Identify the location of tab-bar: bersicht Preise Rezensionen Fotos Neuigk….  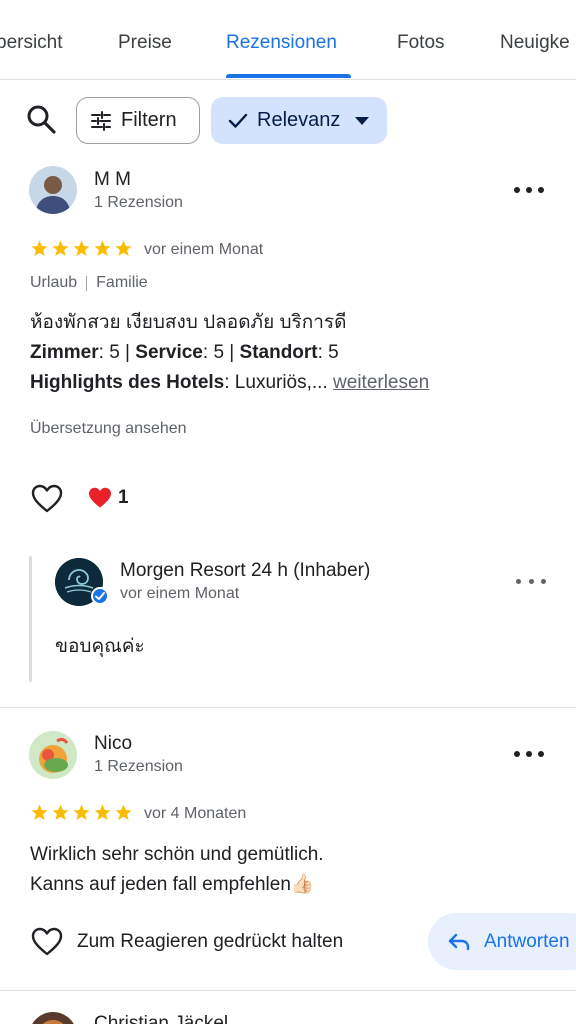
(288, 40).